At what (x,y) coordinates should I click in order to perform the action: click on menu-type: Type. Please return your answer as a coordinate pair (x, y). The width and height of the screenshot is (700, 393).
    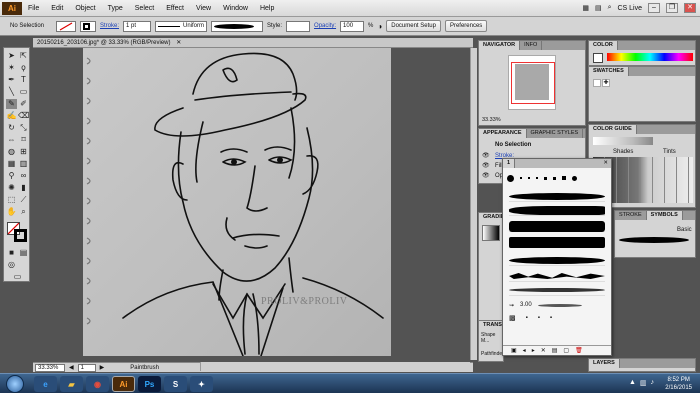
    Looking at the image, I should click on (115, 8).